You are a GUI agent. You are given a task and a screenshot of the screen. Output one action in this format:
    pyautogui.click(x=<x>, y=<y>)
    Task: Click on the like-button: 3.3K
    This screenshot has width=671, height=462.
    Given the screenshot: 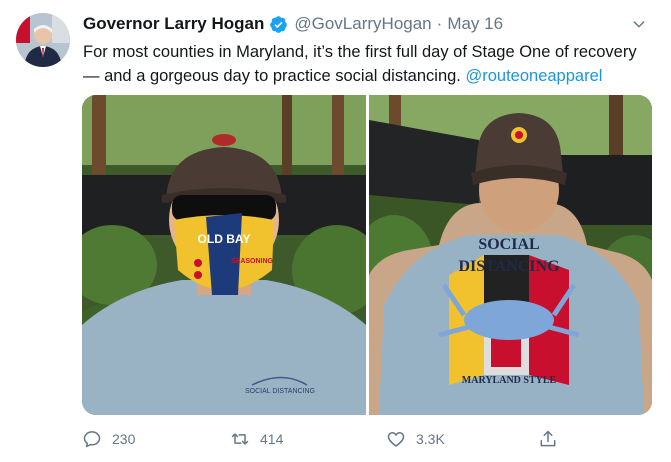 What is the action you would take?
    pyautogui.click(x=415, y=439)
    